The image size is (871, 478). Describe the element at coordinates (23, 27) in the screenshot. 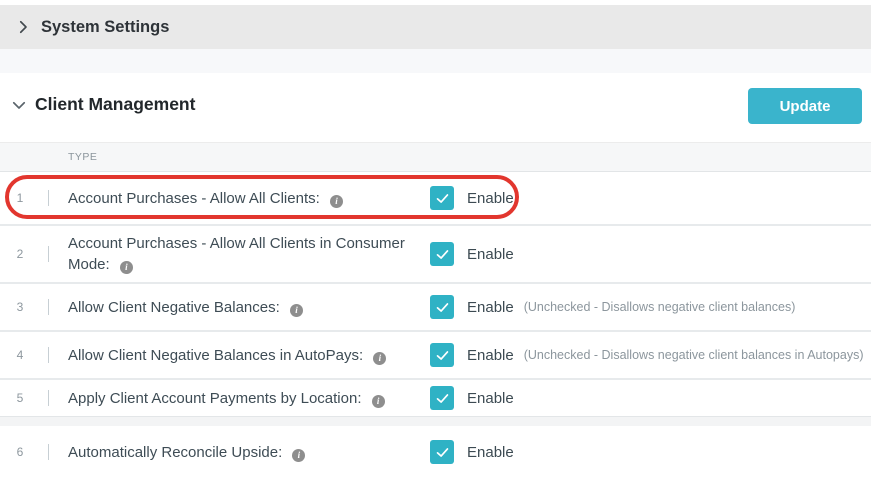

I see `chevron-right-icon` at that location.